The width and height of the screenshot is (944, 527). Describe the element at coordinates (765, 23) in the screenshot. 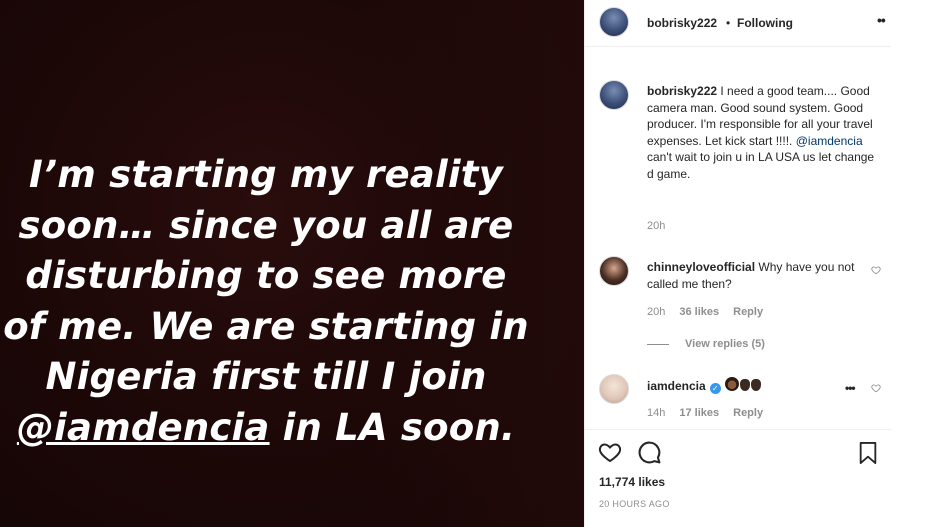

I see `following-button: Following` at that location.